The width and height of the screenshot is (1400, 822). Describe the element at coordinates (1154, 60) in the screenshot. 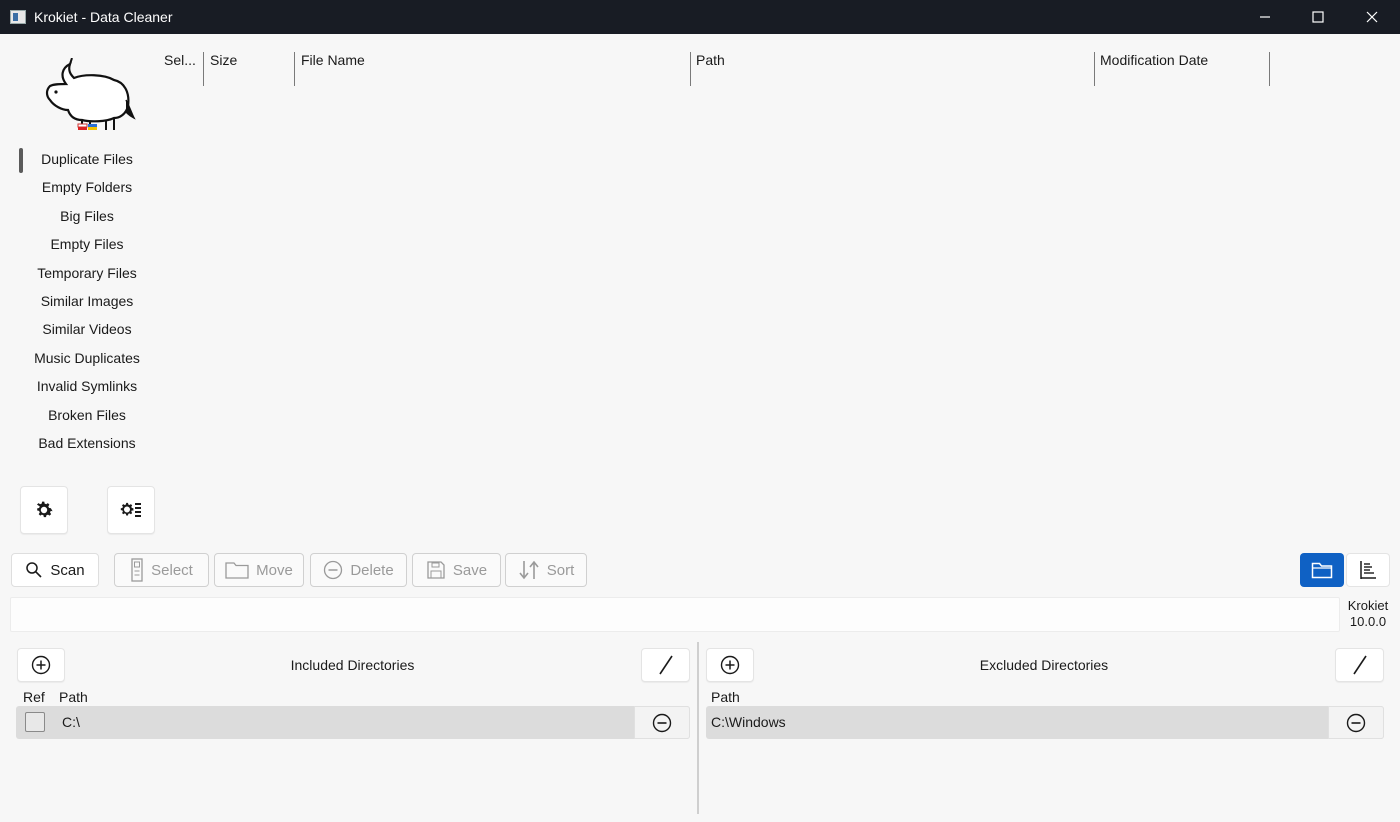

I see `column-header-modification-date: Modification Date` at that location.